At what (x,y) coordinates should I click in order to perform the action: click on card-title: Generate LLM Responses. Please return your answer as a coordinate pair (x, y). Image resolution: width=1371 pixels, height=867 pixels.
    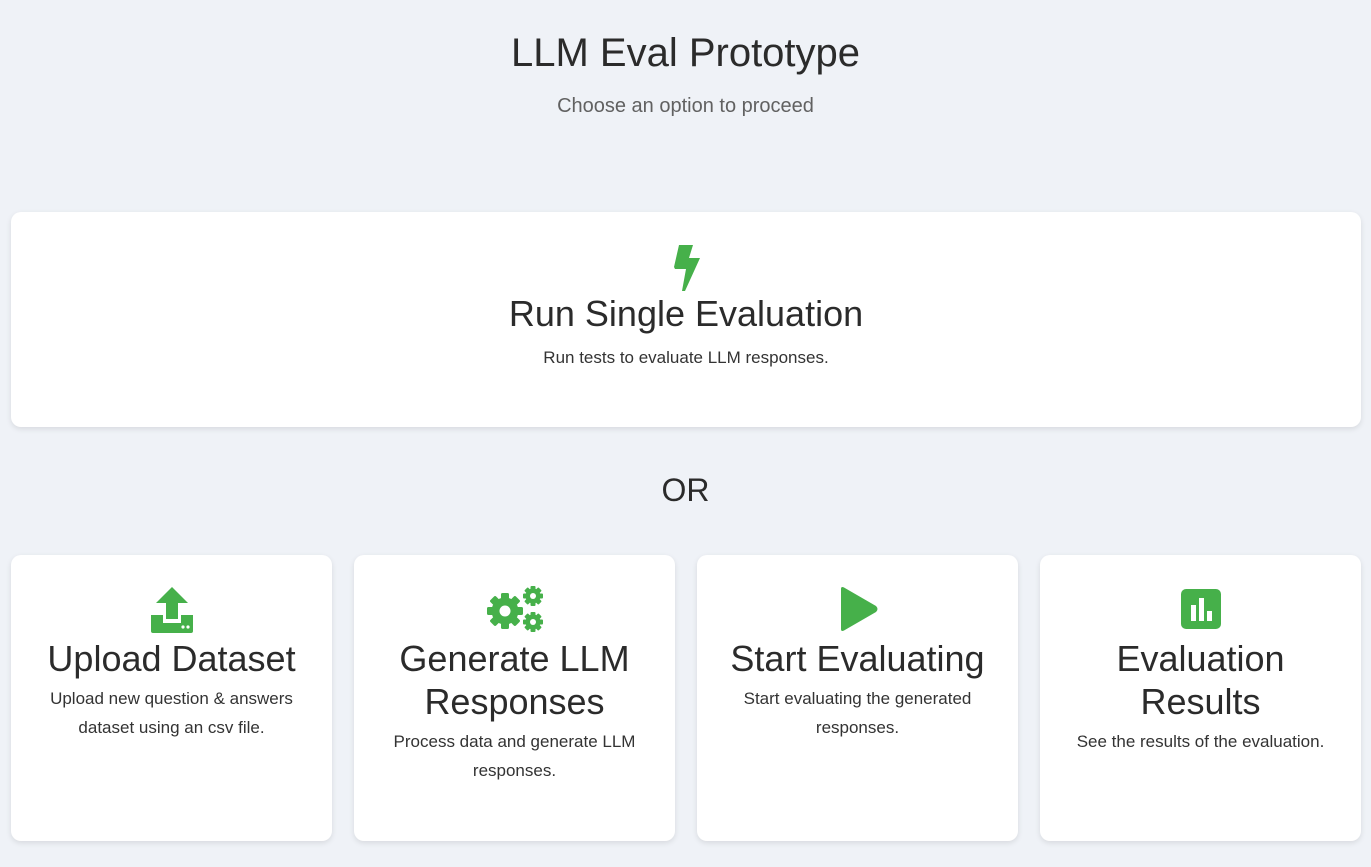
    Looking at the image, I should click on (514, 680).